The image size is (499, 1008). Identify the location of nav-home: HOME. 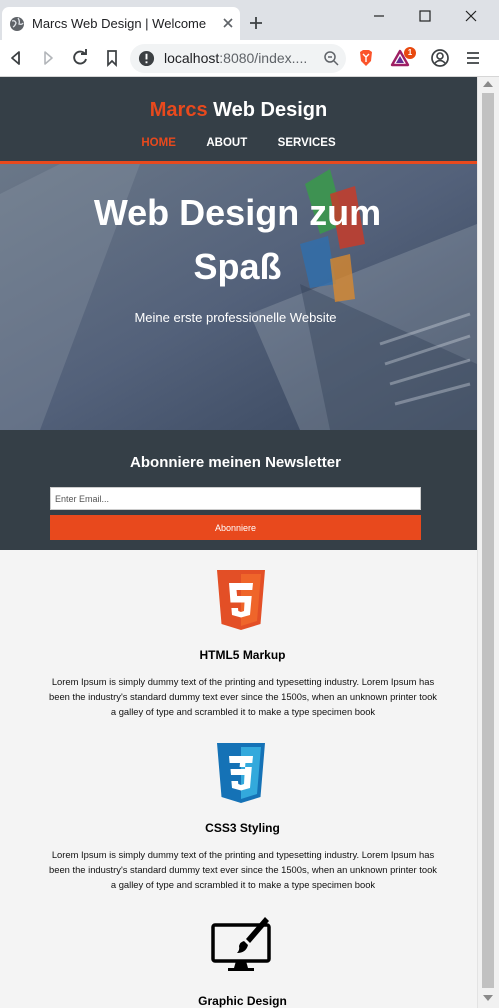
(158, 143).